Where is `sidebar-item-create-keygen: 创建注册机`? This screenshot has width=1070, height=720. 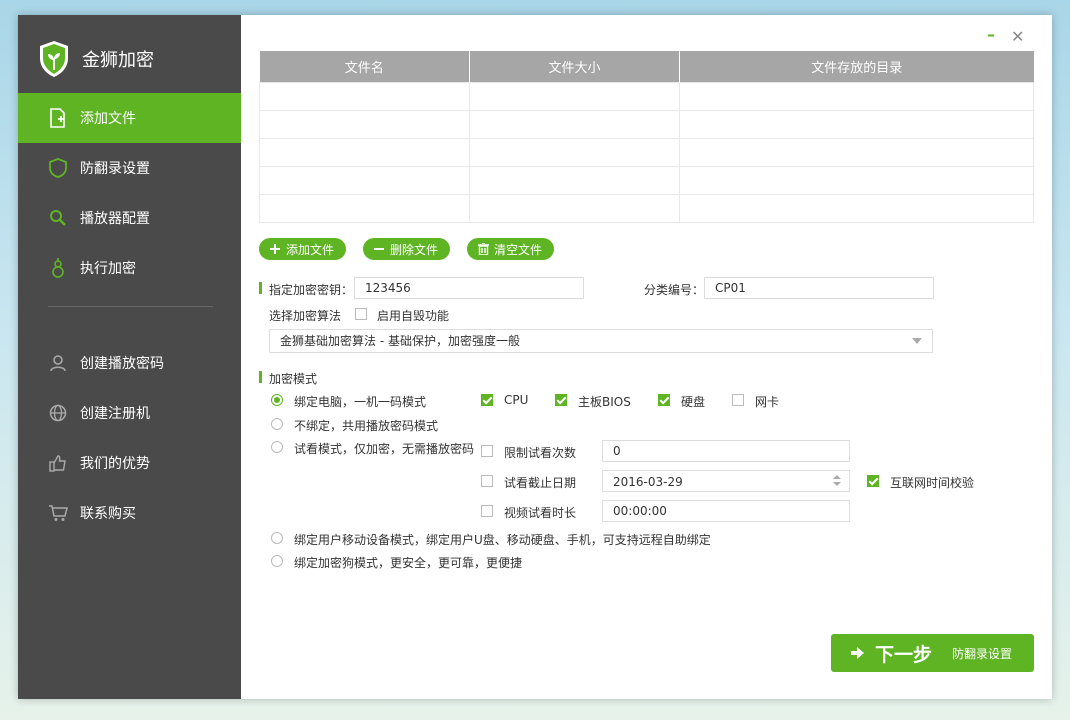 sidebar-item-create-keygen: 创建注册机 is located at coordinates (129, 413).